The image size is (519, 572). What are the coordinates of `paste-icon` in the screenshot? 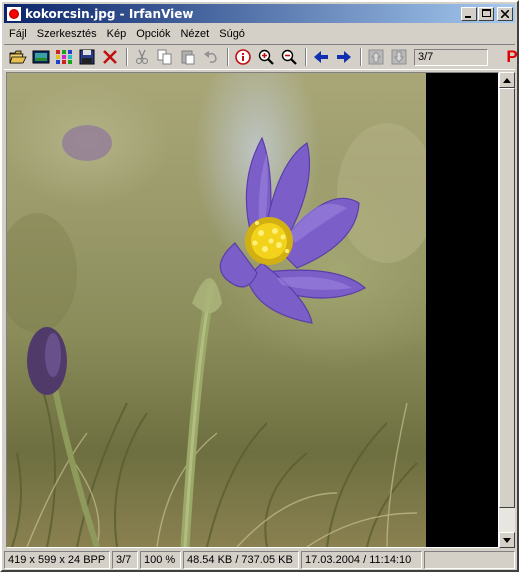 It's located at (188, 57).